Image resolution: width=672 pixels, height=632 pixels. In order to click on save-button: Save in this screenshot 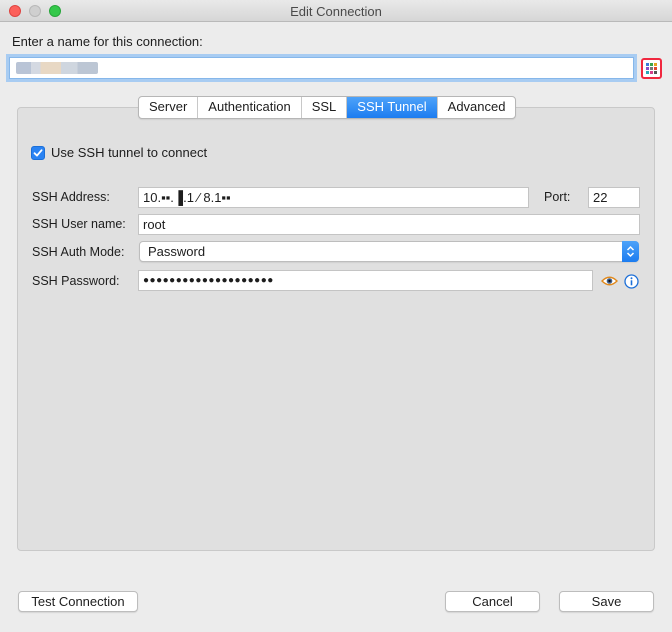, I will do `click(606, 601)`.